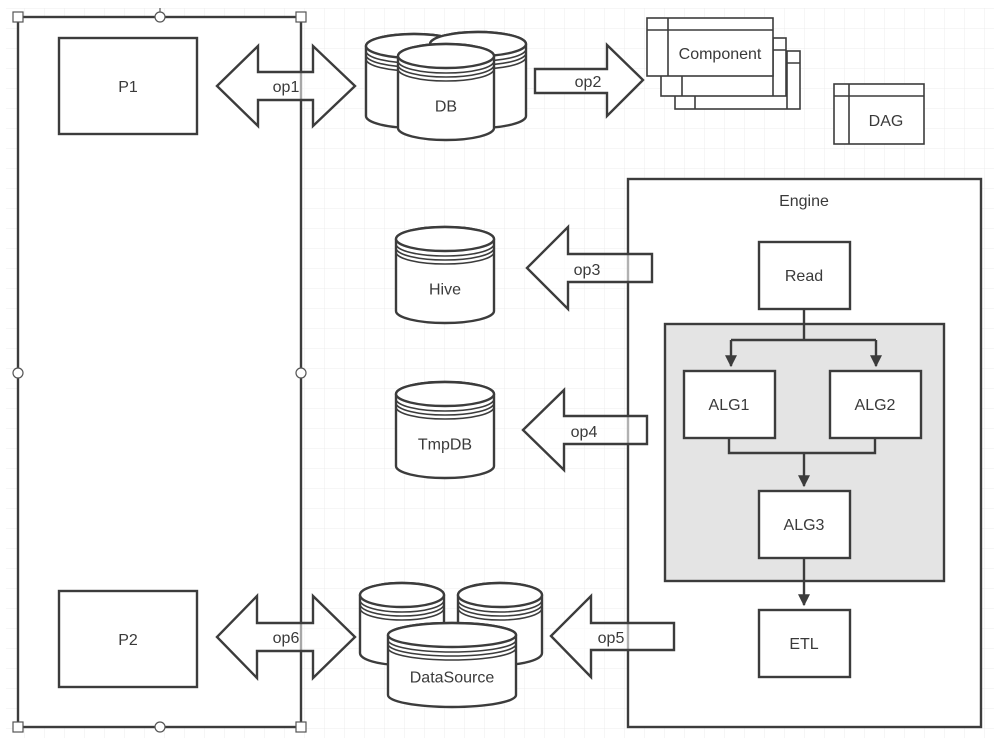 The image size is (1000, 744). What do you see at coordinates (584, 432) in the screenshot?
I see `arrow-op4-label: op4` at bounding box center [584, 432].